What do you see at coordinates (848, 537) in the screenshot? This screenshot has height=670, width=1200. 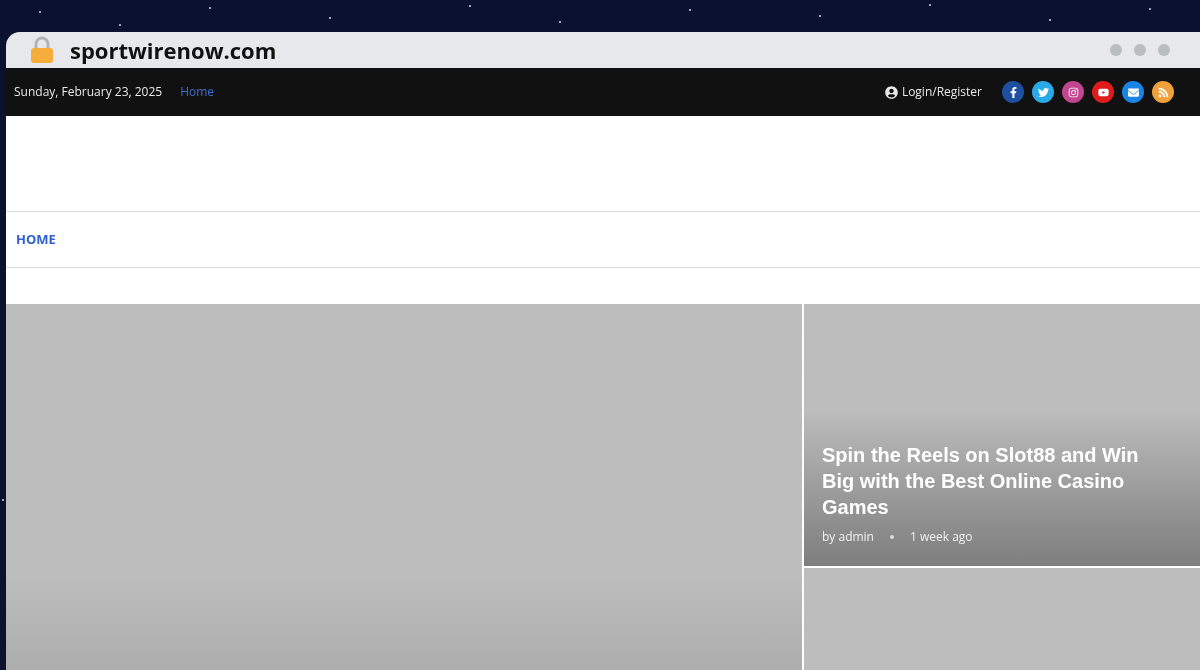 I see `author-text: by admin` at bounding box center [848, 537].